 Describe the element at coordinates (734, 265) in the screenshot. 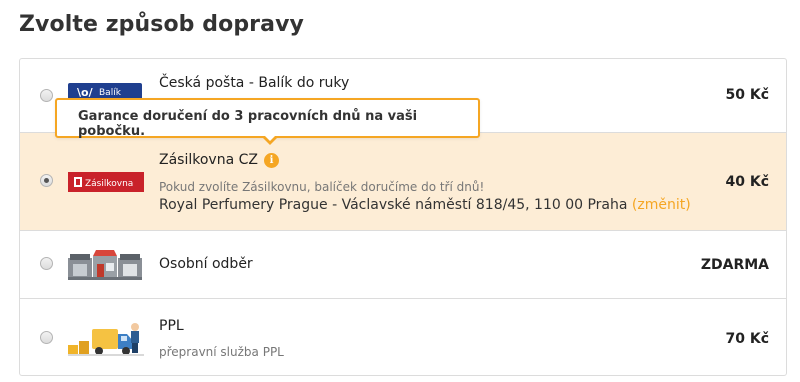

I see `price-osobni-odber: ZDARMA` at that location.